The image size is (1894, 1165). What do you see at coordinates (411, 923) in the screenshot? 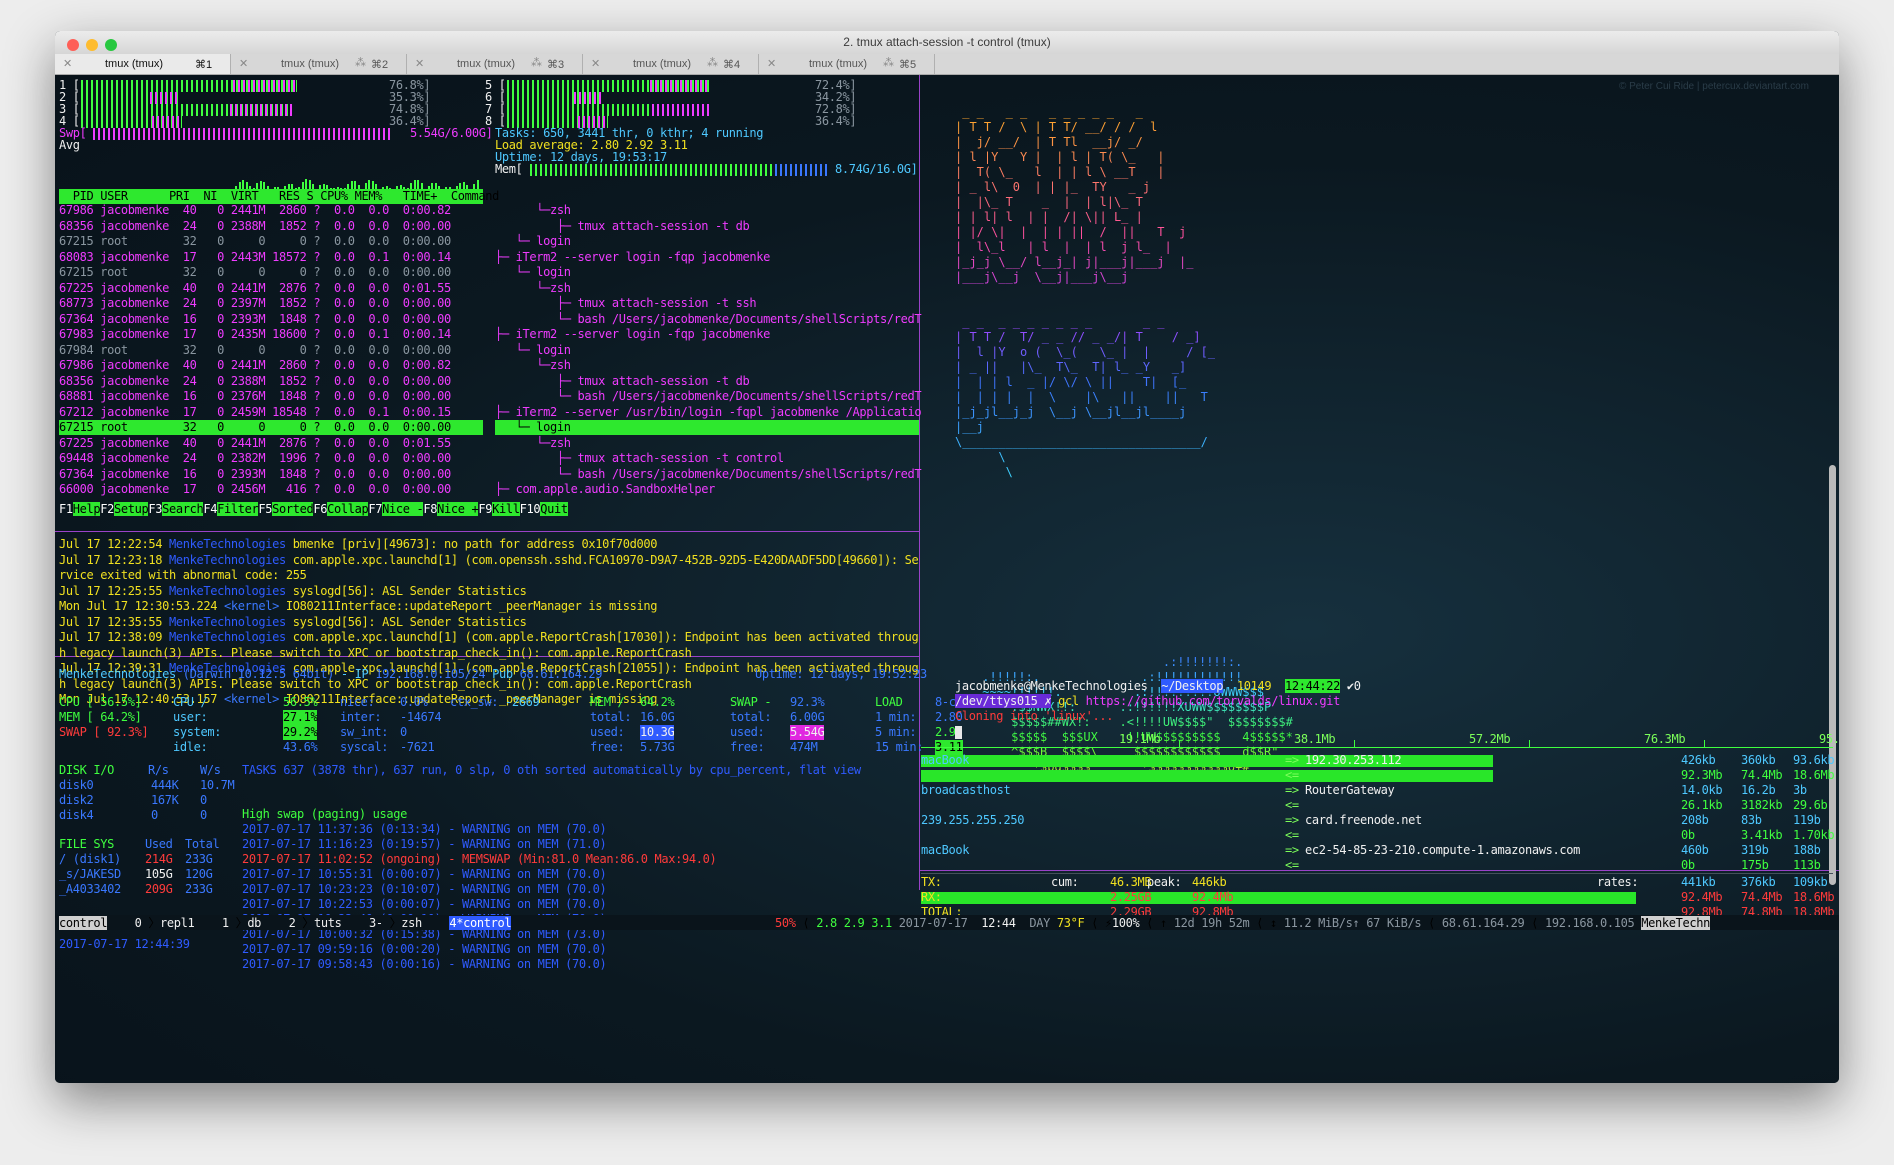
I see `window-name: zsh` at bounding box center [411, 923].